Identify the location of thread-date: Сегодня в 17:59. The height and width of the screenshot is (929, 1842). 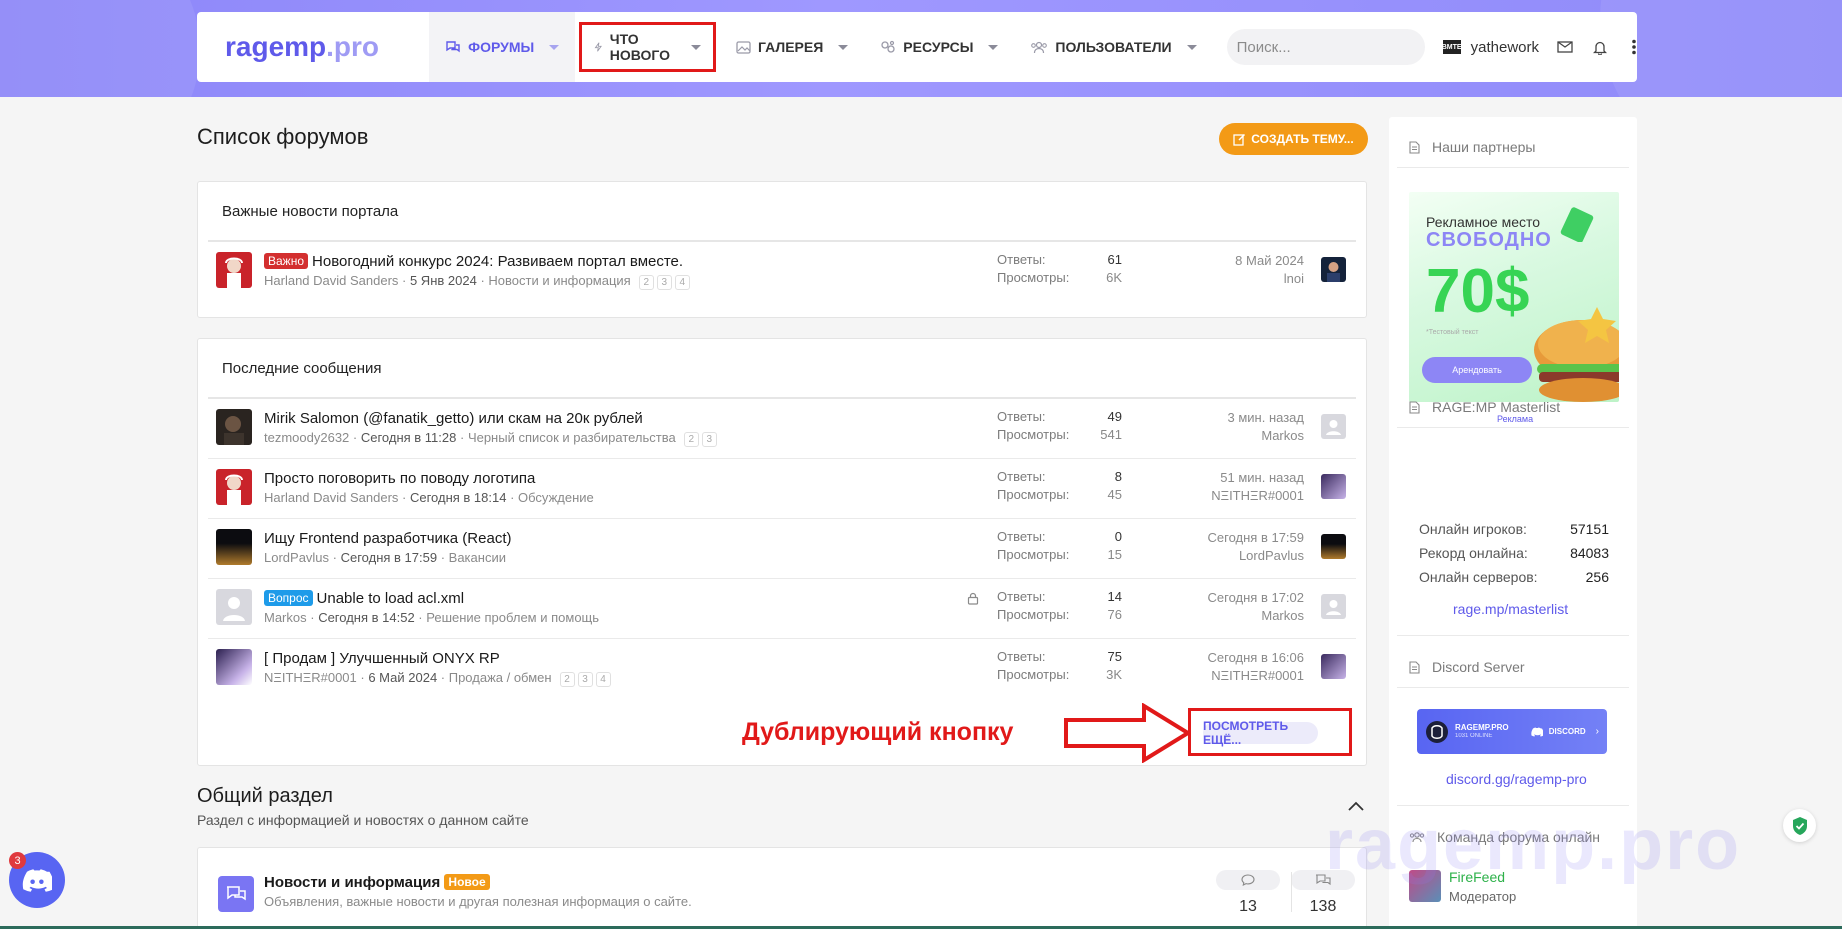
(389, 557).